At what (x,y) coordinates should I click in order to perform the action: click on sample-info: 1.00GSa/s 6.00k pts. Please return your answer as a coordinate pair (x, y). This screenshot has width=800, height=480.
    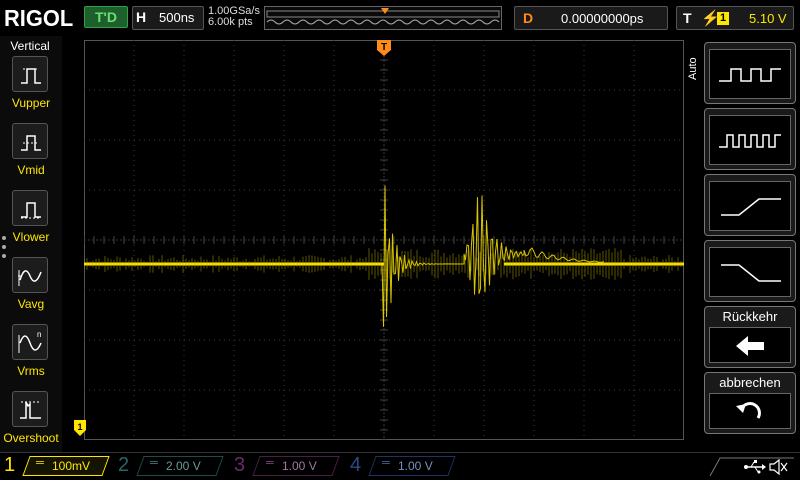
    Looking at the image, I should click on (234, 17).